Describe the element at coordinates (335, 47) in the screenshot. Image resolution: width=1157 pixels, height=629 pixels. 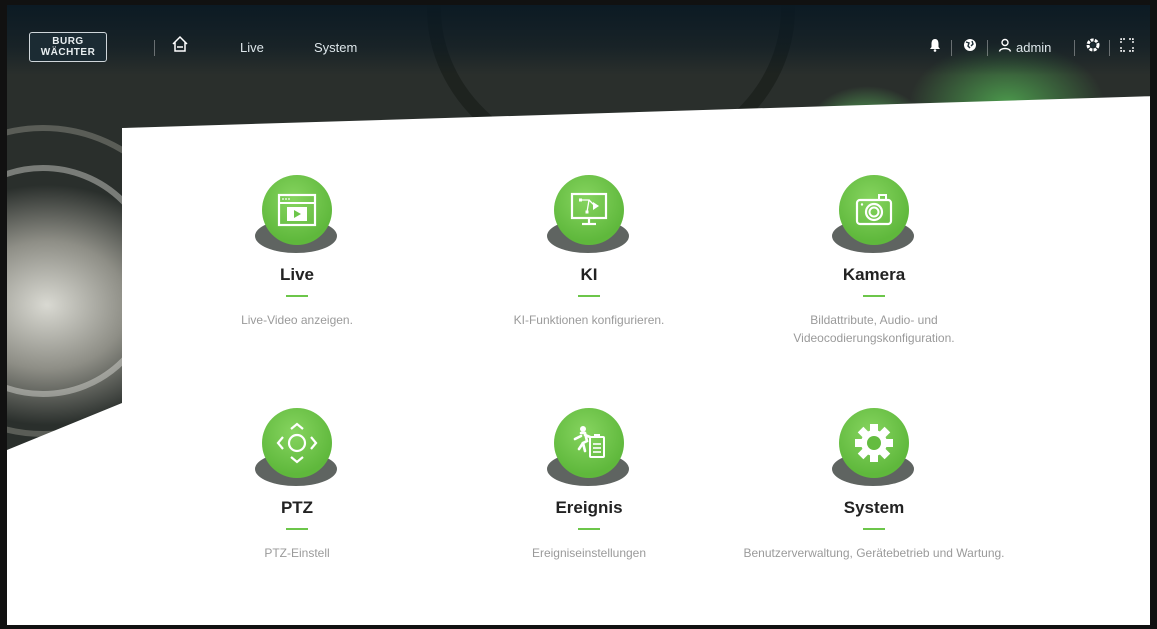
I see `nav-system: System` at that location.